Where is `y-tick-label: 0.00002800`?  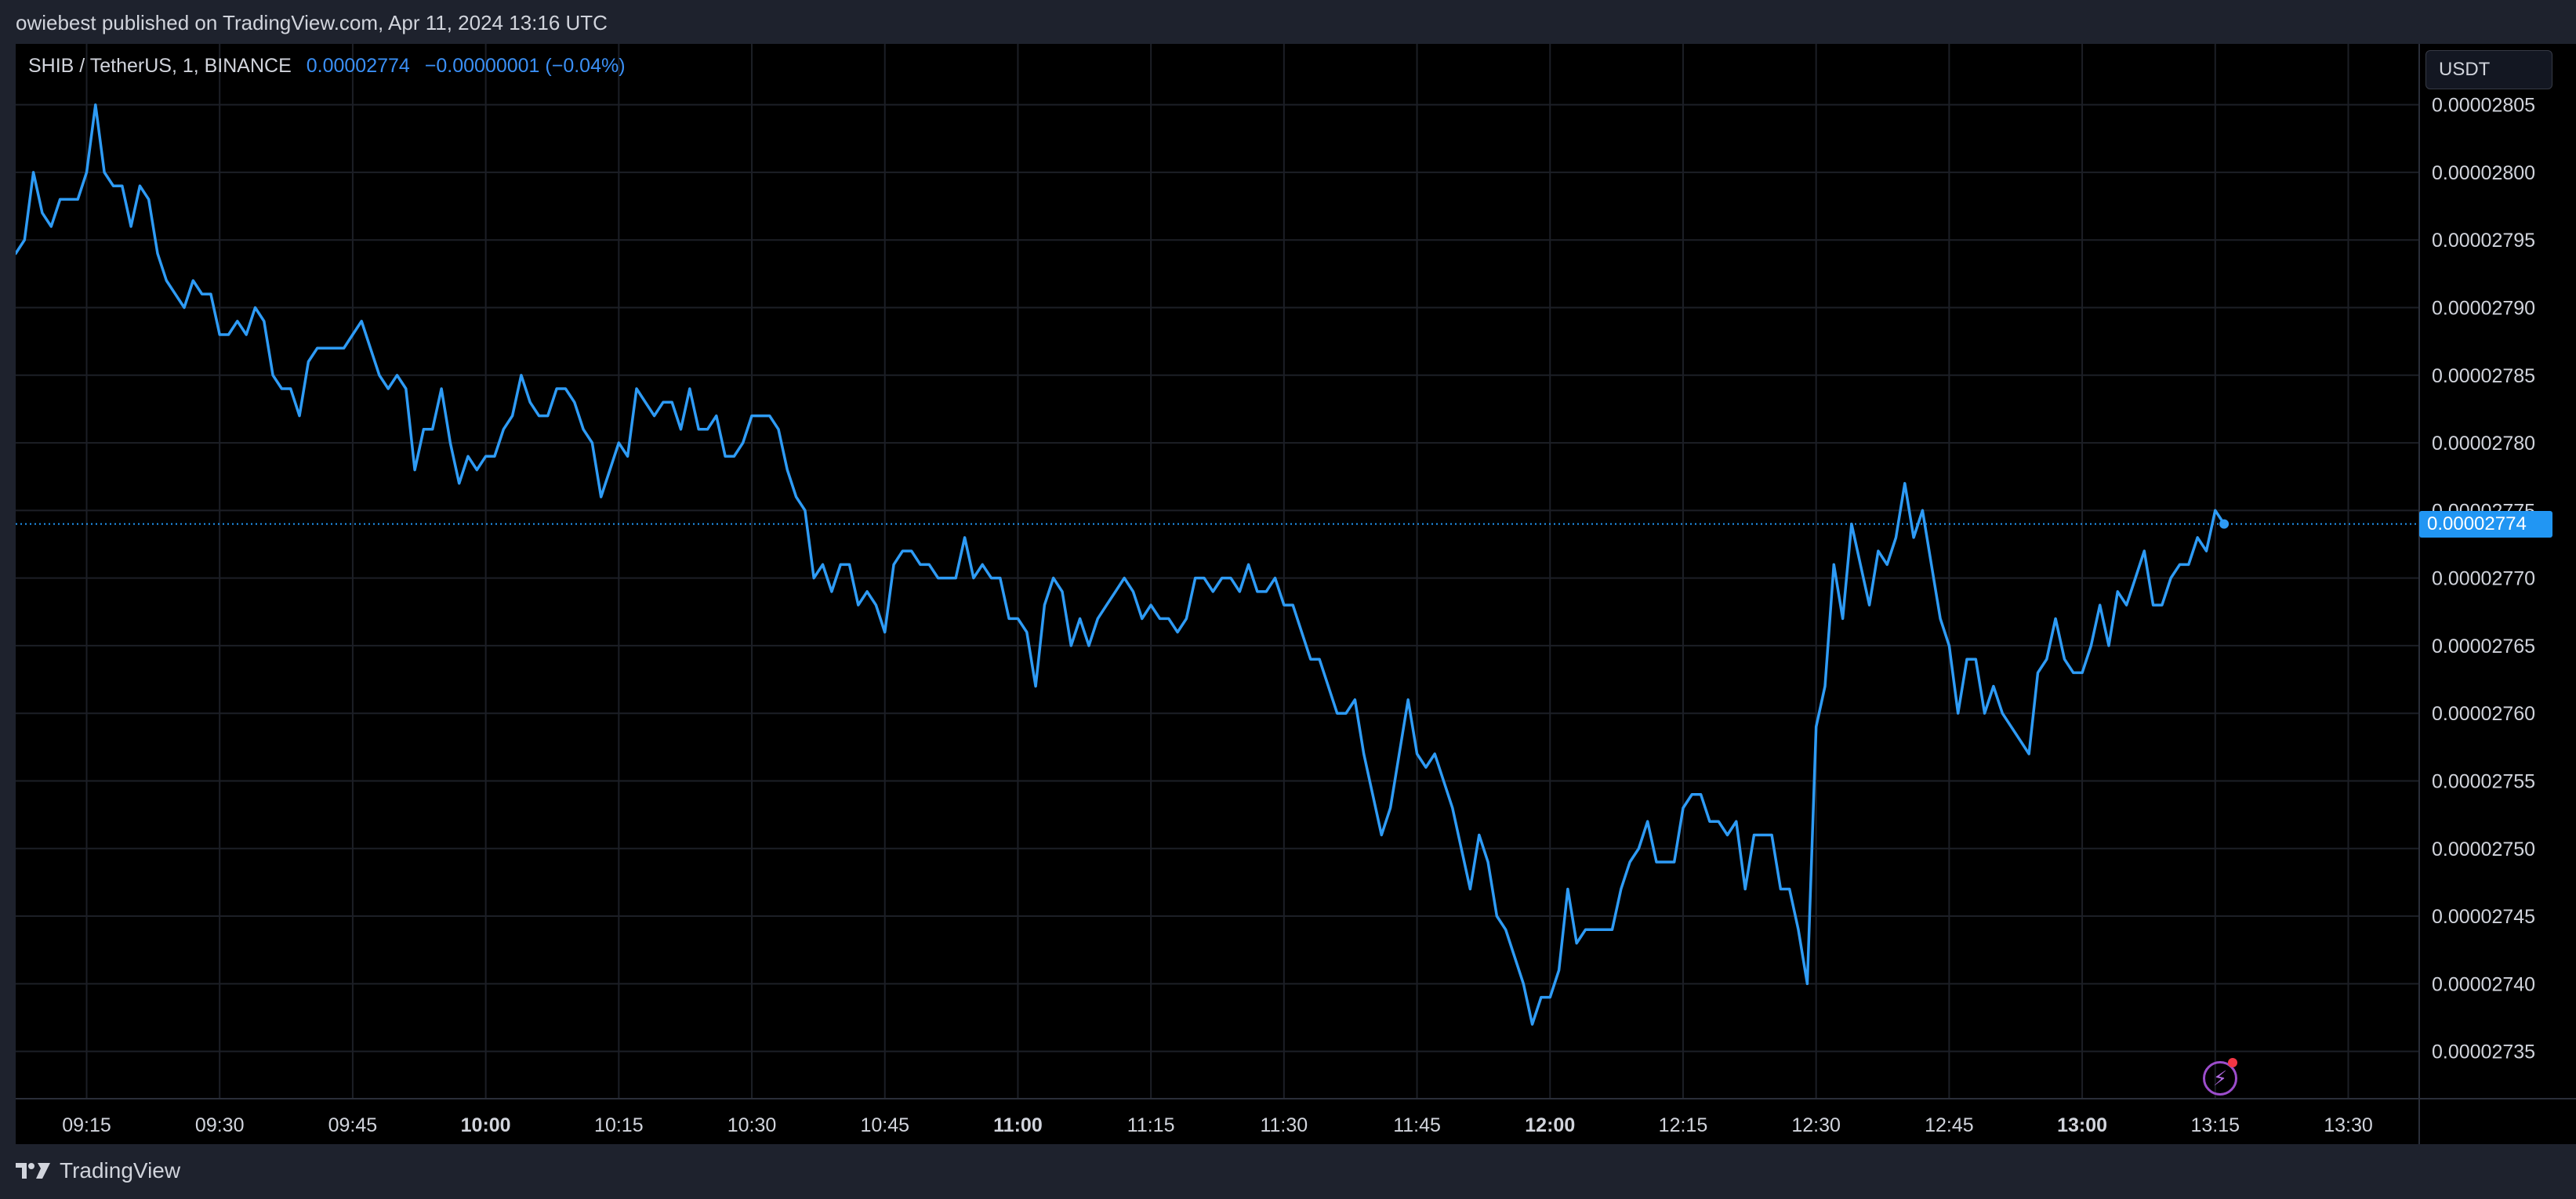 y-tick-label: 0.00002800 is located at coordinates (2483, 173).